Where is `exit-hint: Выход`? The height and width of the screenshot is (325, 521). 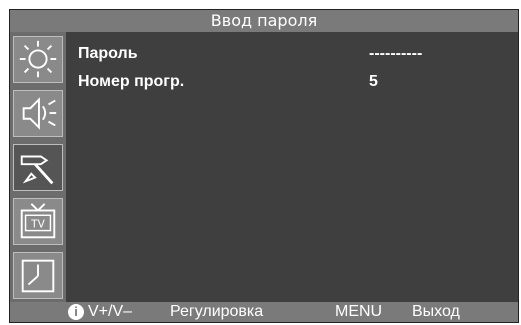 exit-hint: Выход is located at coordinates (436, 311).